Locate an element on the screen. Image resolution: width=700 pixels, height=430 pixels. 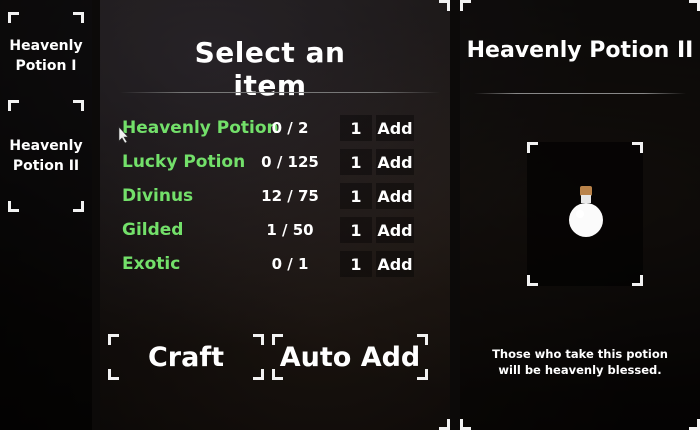
requirement-name: Lucky Potion is located at coordinates (184, 162).